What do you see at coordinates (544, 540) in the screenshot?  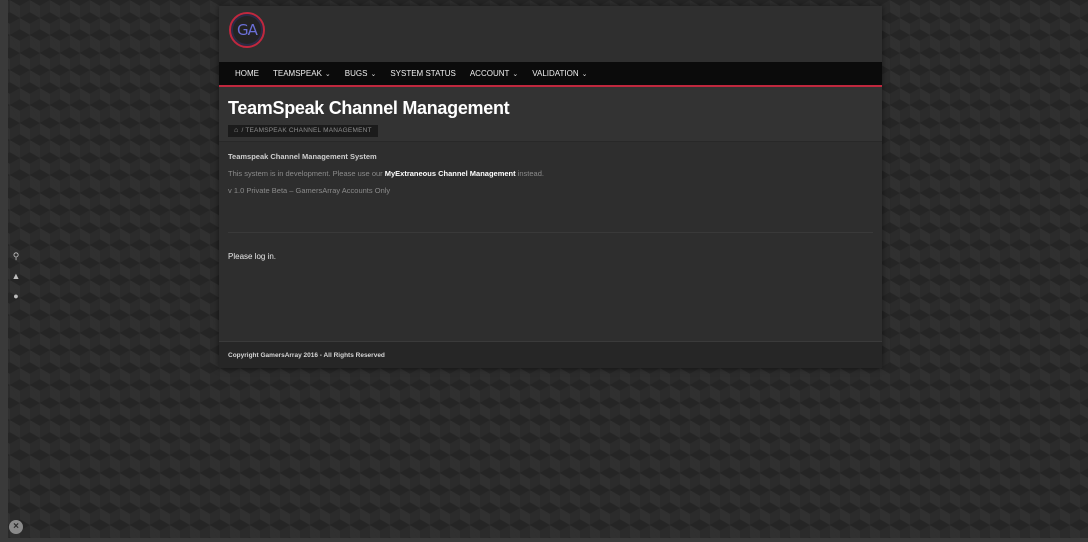 I see `browser-bottom-edge` at bounding box center [544, 540].